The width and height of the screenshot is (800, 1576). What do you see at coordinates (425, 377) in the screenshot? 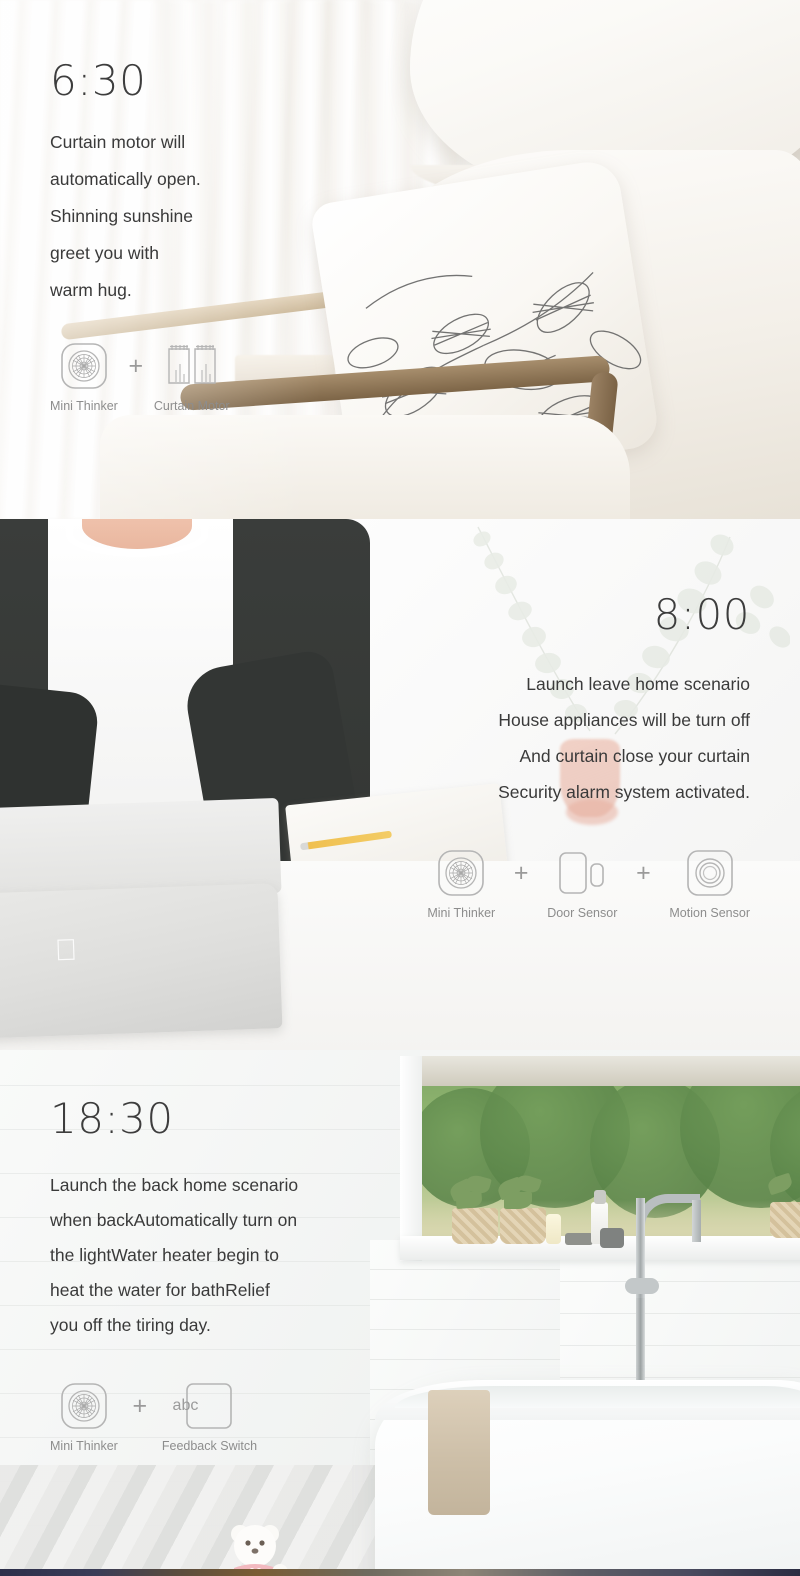
I see `device-list: Mini Thinker + Curtain Motor` at bounding box center [425, 377].